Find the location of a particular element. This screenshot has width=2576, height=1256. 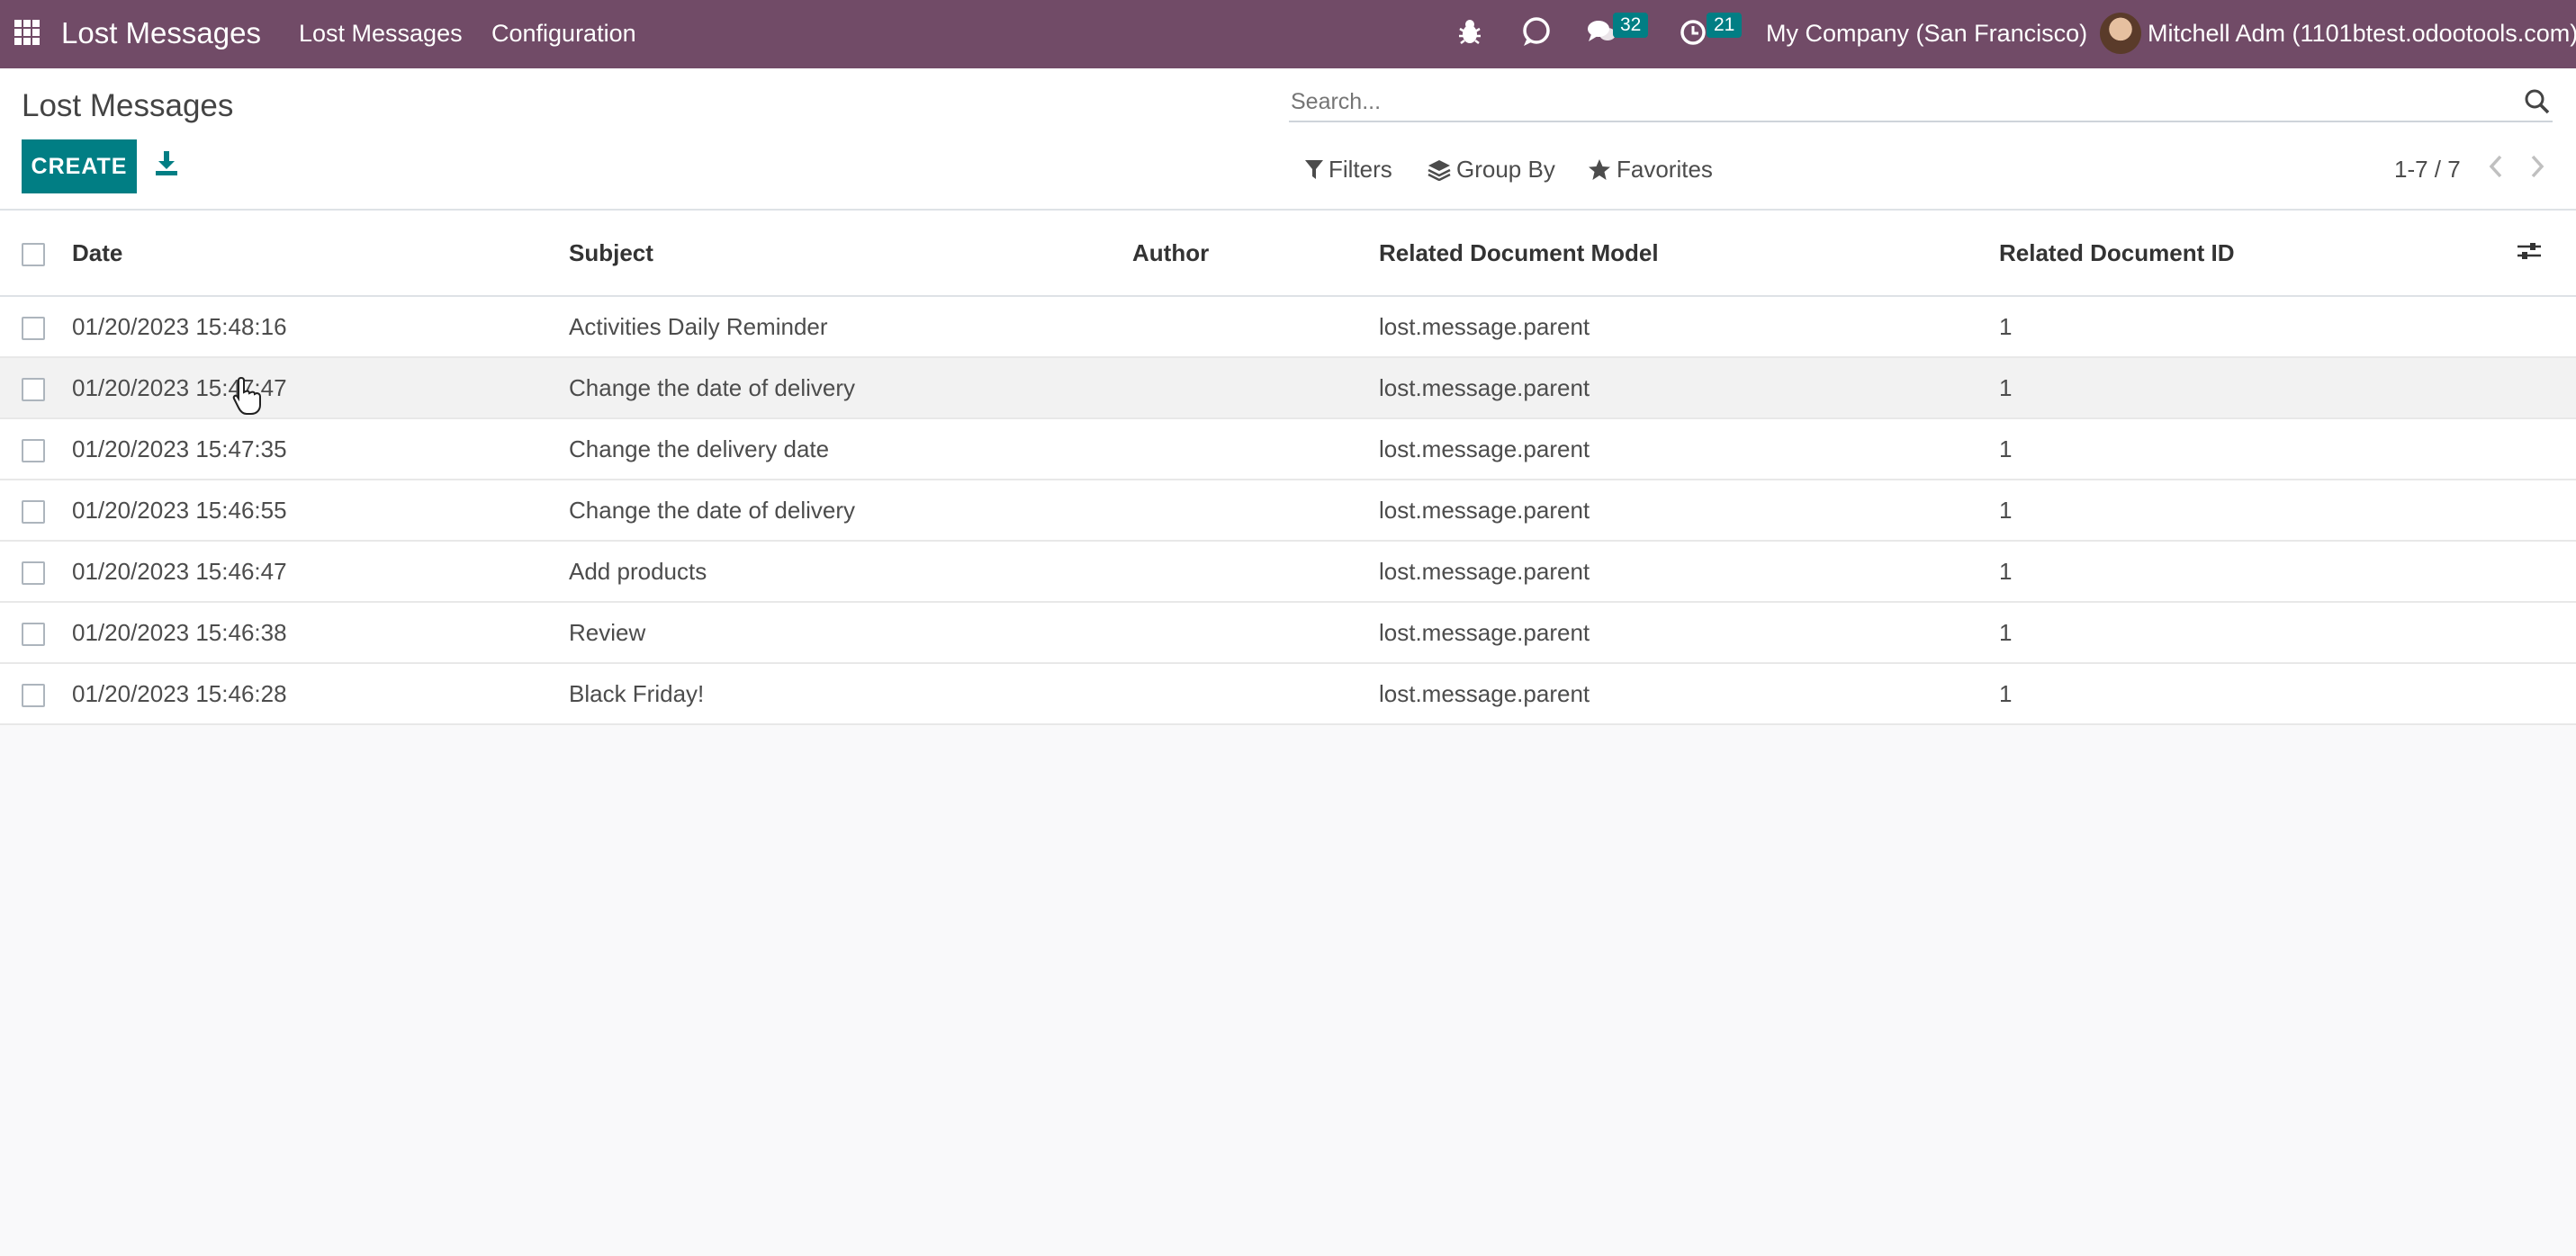

search-bar is located at coordinates (1921, 103).